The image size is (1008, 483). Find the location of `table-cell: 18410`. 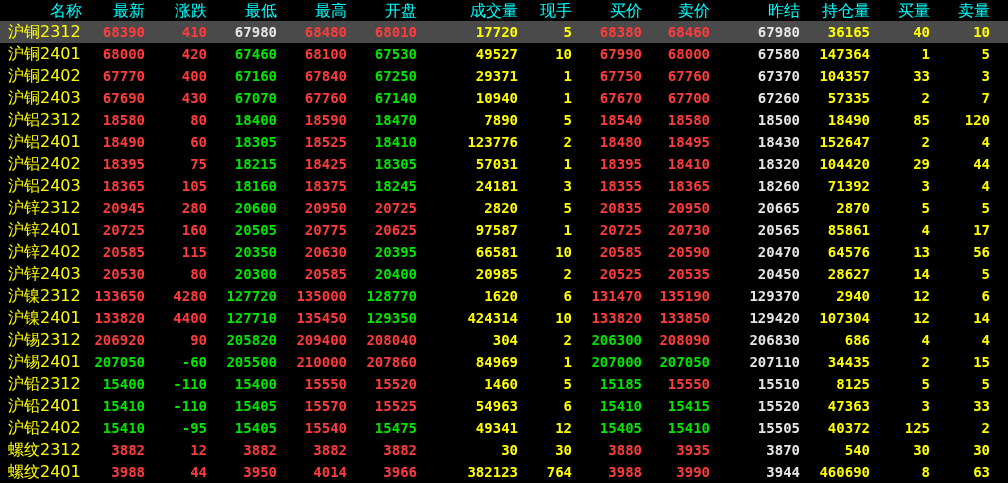

table-cell: 18410 is located at coordinates (395, 142).